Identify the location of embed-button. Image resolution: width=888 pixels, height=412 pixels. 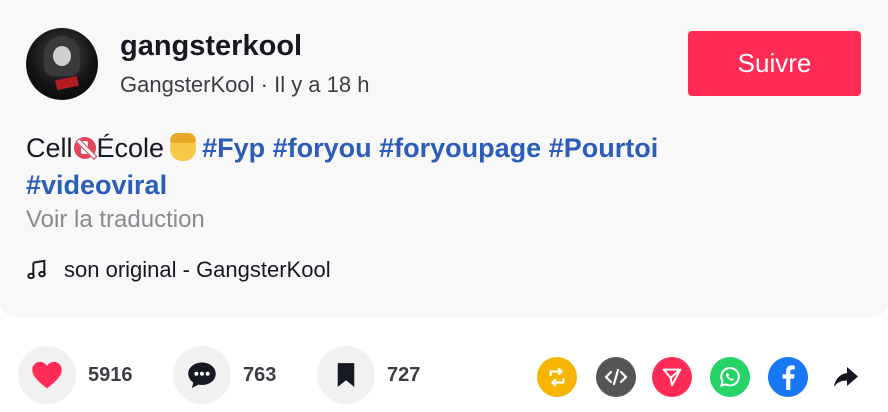
(616, 377).